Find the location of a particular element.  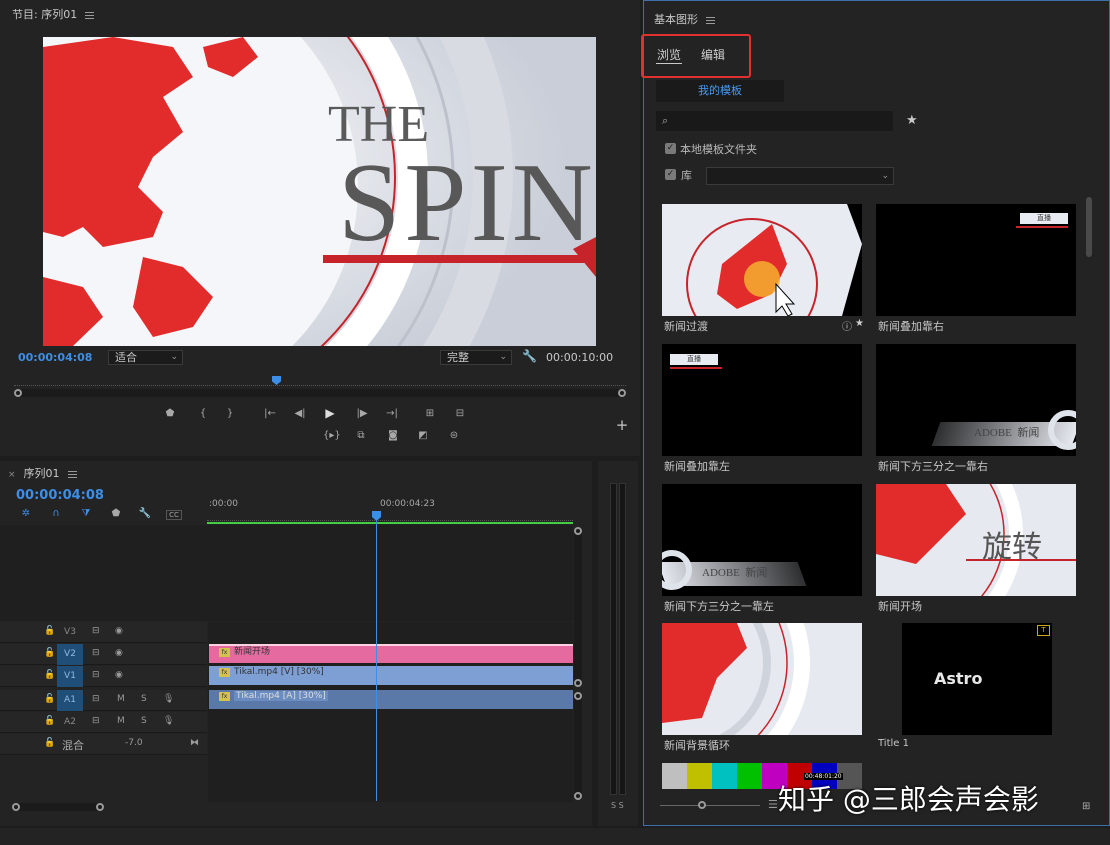

extract-icon: ⊟ is located at coordinates (460, 414).